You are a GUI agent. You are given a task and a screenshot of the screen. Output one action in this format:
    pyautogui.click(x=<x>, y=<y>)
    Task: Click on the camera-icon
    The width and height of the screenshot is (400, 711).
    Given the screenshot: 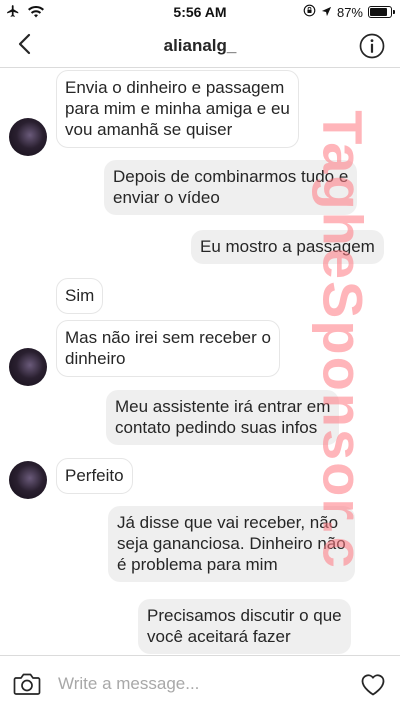 What is the action you would take?
    pyautogui.click(x=27, y=687)
    